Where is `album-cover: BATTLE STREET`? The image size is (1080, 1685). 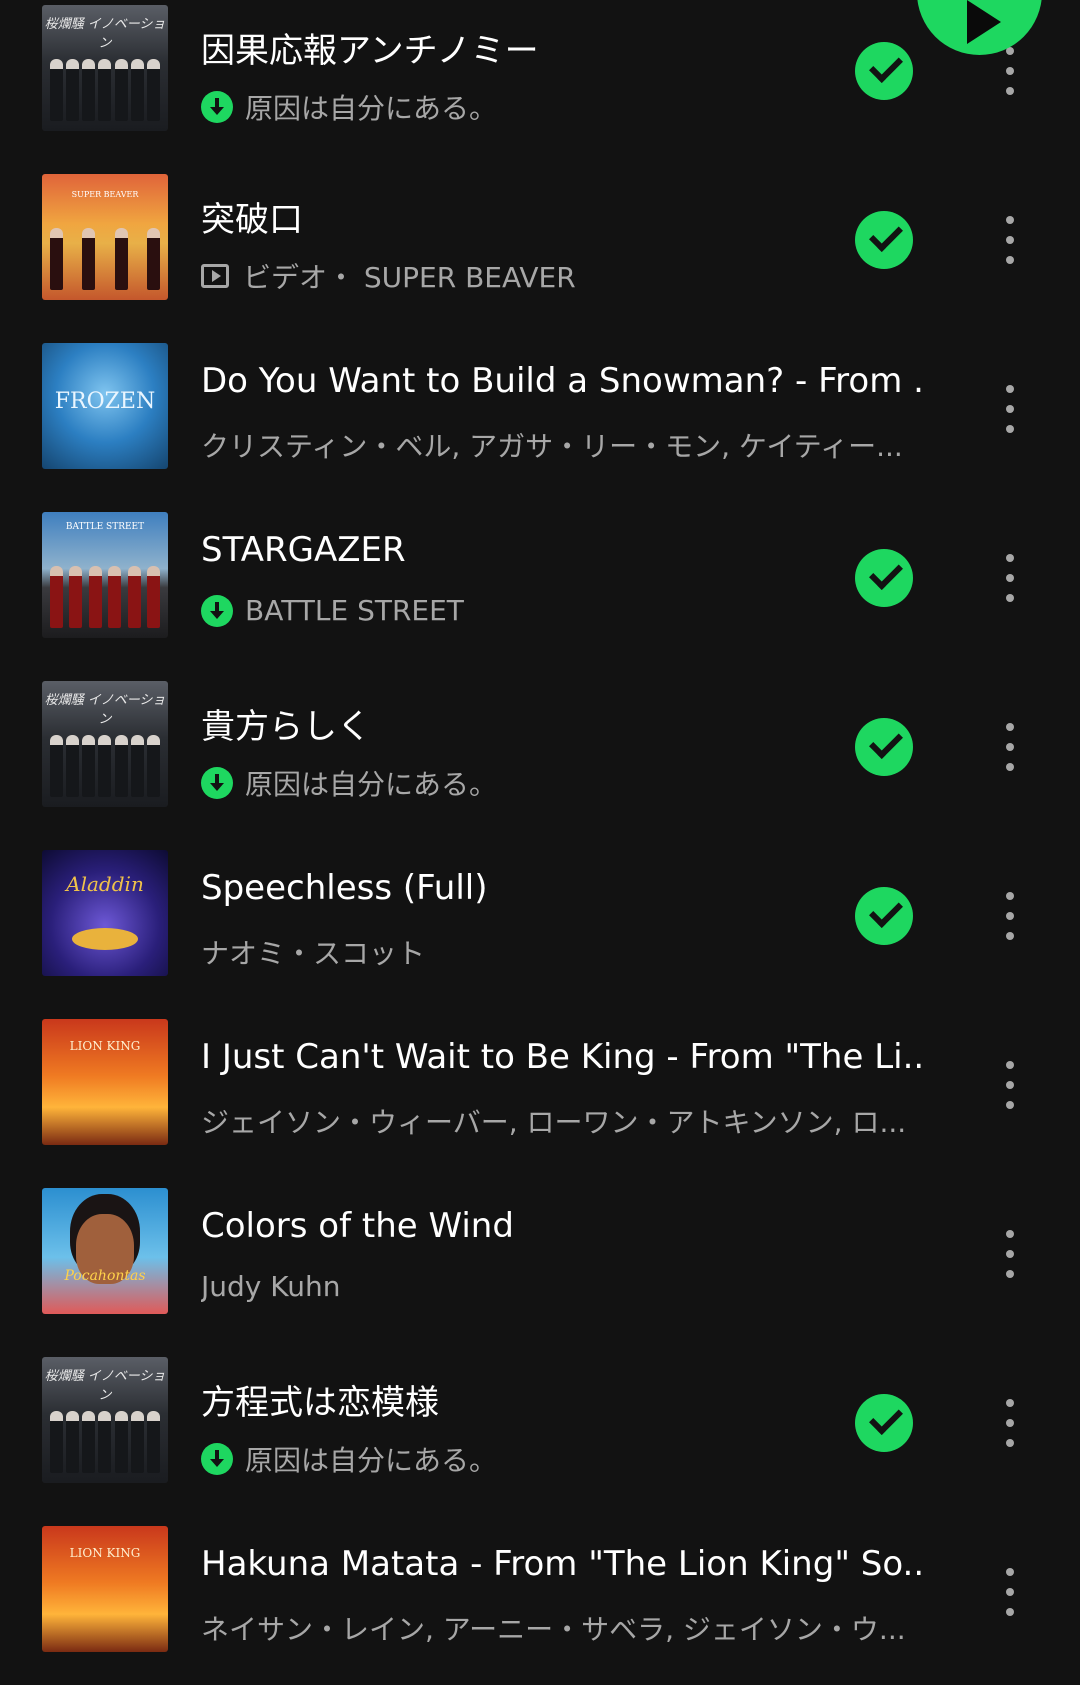 album-cover: BATTLE STREET is located at coordinates (105, 575).